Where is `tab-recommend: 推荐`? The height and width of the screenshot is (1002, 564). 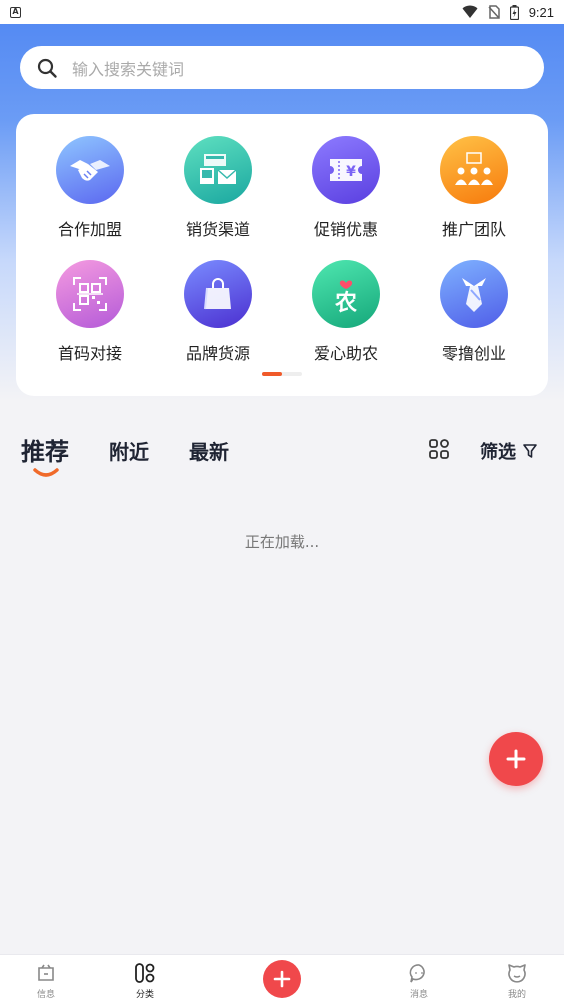 tab-recommend: 推荐 is located at coordinates (45, 449).